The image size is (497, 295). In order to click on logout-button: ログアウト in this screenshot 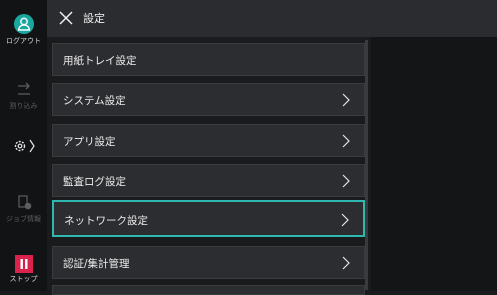, I will do `click(23, 30)`.